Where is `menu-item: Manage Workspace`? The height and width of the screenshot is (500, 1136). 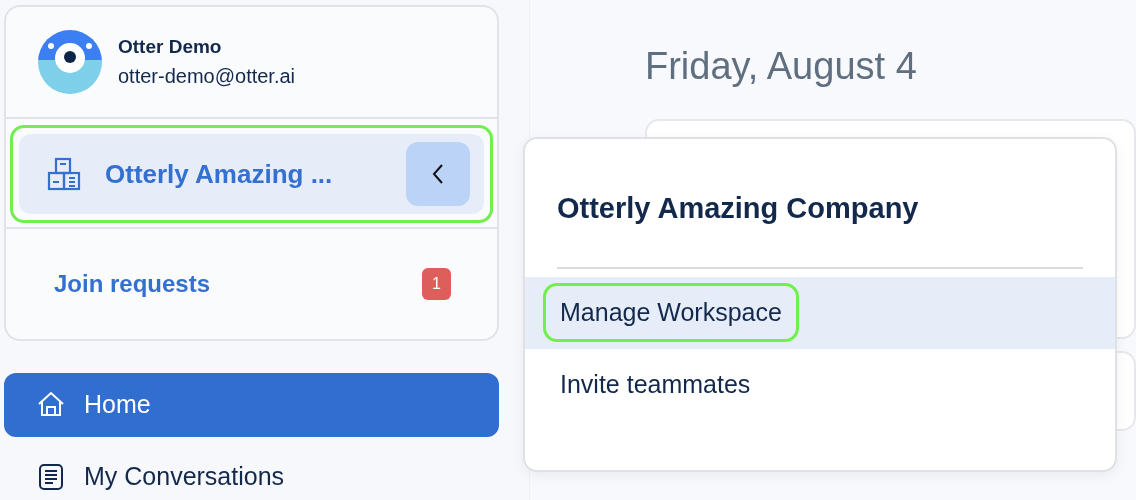
menu-item: Manage Workspace is located at coordinates (820, 312).